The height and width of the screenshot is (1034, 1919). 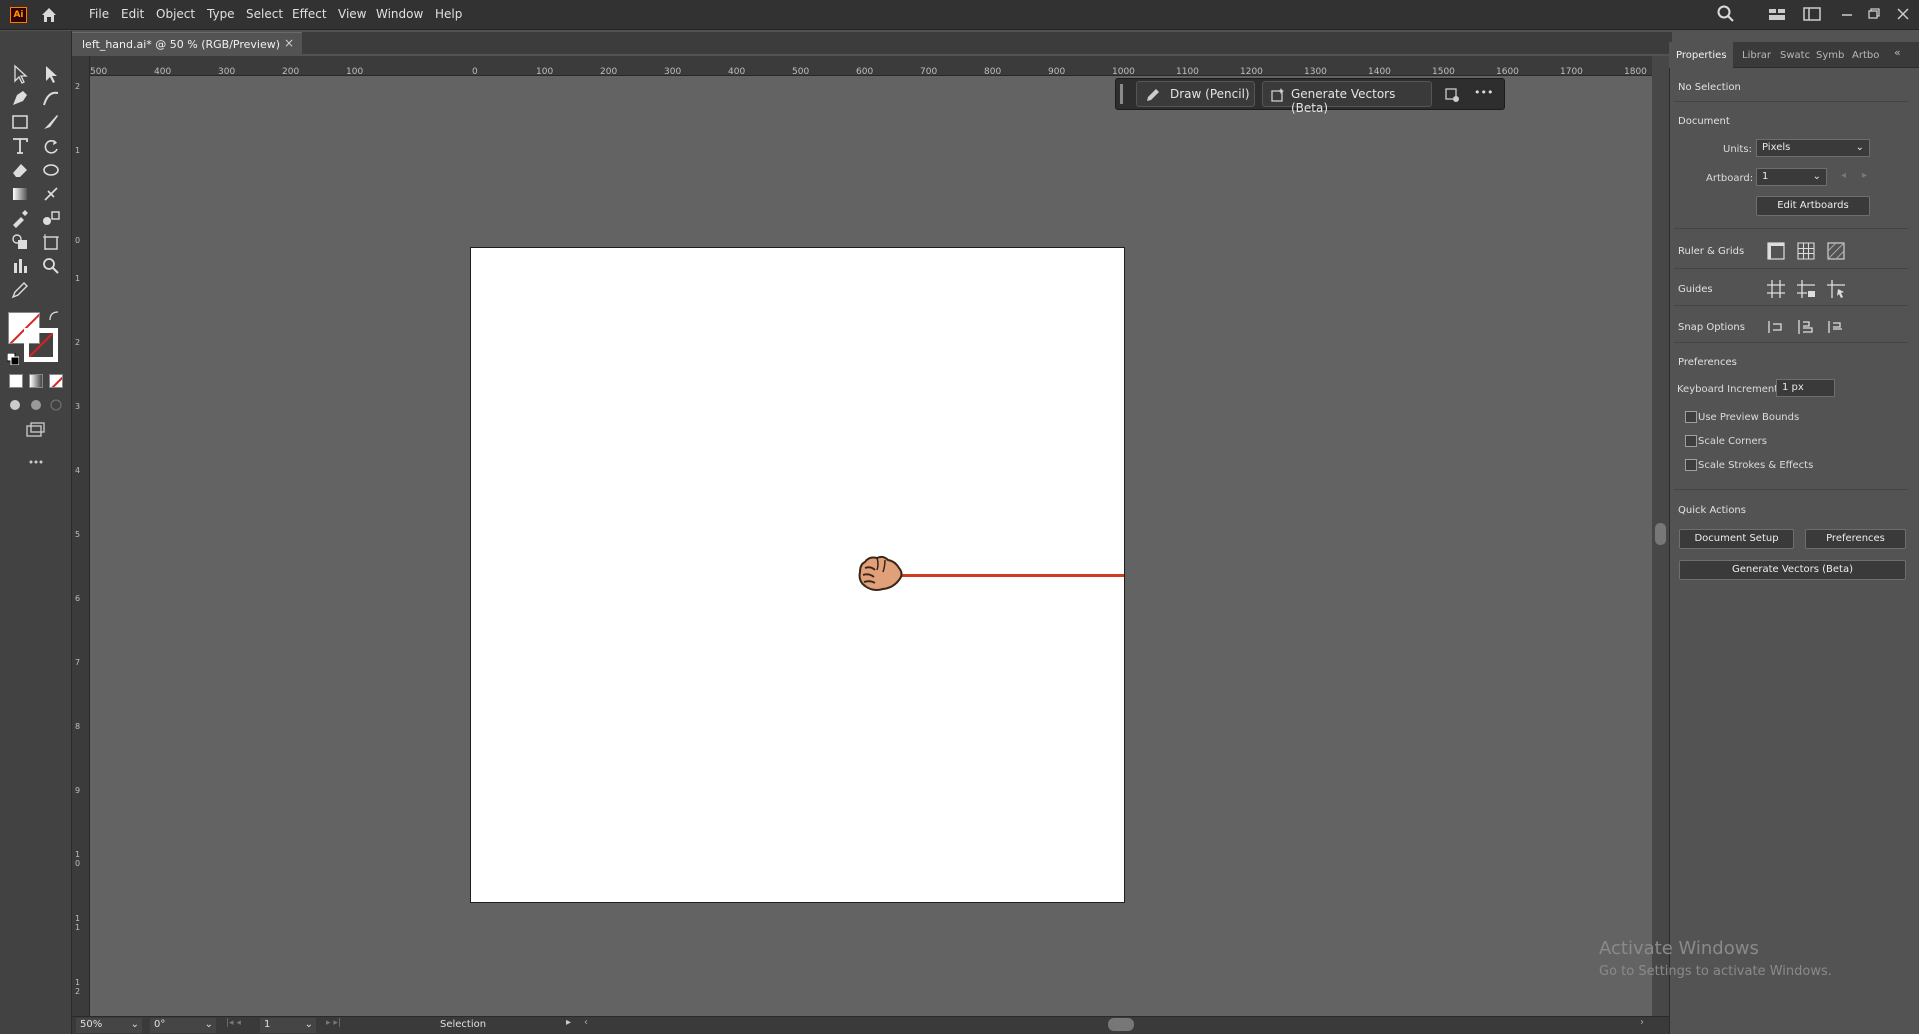 What do you see at coordinates (1806, 289) in the screenshot?
I see `lock-guides-icon` at bounding box center [1806, 289].